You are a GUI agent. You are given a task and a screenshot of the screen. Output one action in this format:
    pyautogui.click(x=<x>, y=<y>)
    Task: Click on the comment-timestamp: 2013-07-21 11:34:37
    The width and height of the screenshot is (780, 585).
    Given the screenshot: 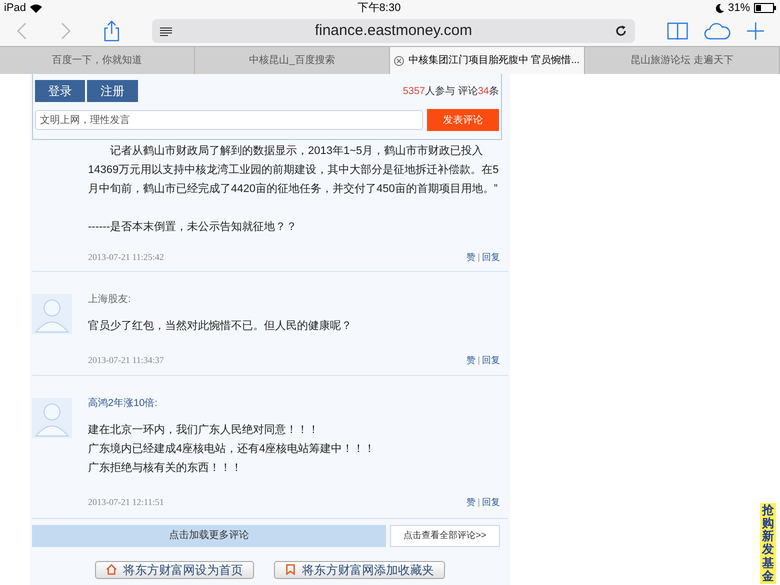 What is the action you would take?
    pyautogui.click(x=126, y=360)
    